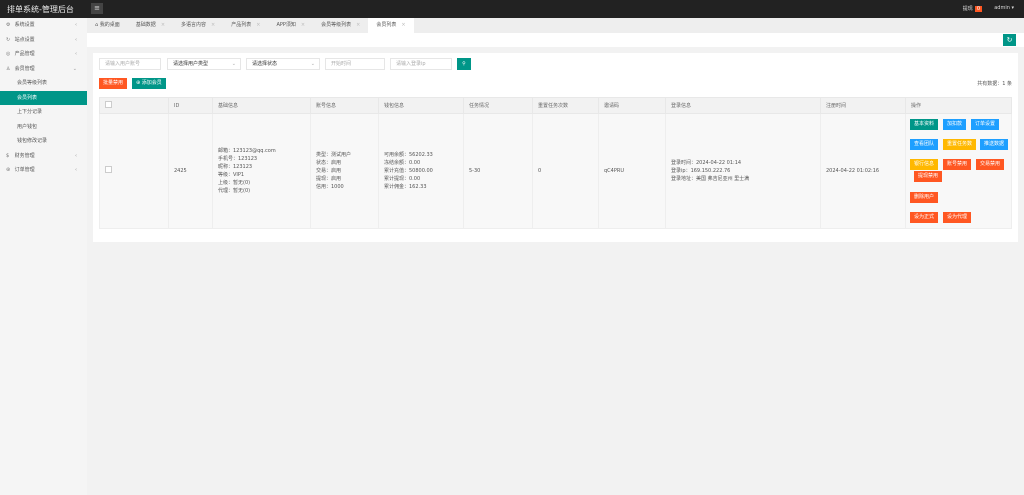 The image size is (1024, 495). I want to click on tab-label: APP须知, so click(286, 25).